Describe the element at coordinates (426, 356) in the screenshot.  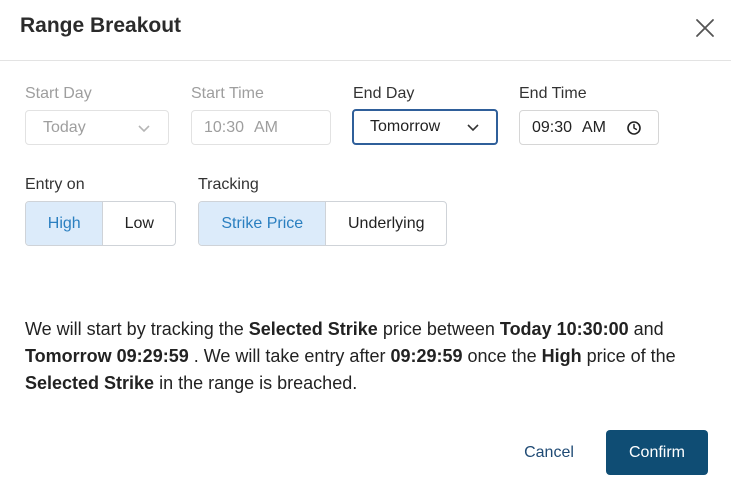
I see `desc-strong: 09:29:59` at that location.